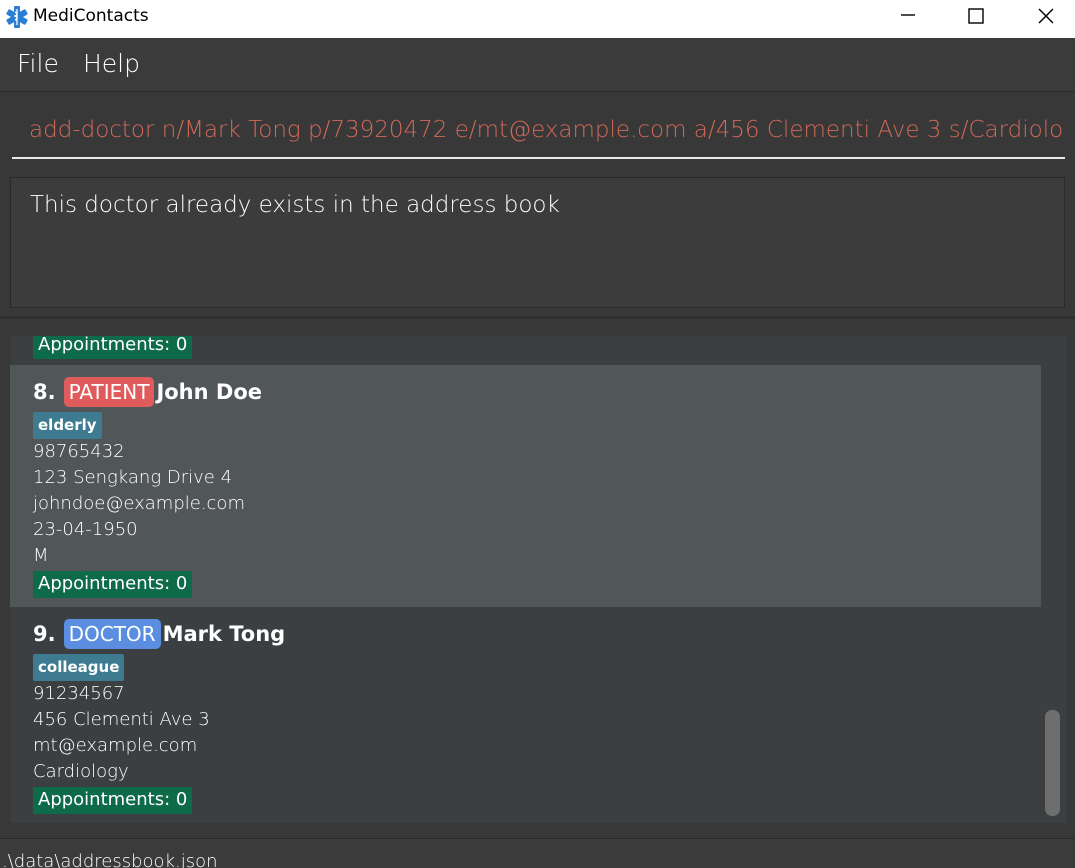  What do you see at coordinates (110, 859) in the screenshot?
I see `save-file-path: .\data\addressbook.json` at bounding box center [110, 859].